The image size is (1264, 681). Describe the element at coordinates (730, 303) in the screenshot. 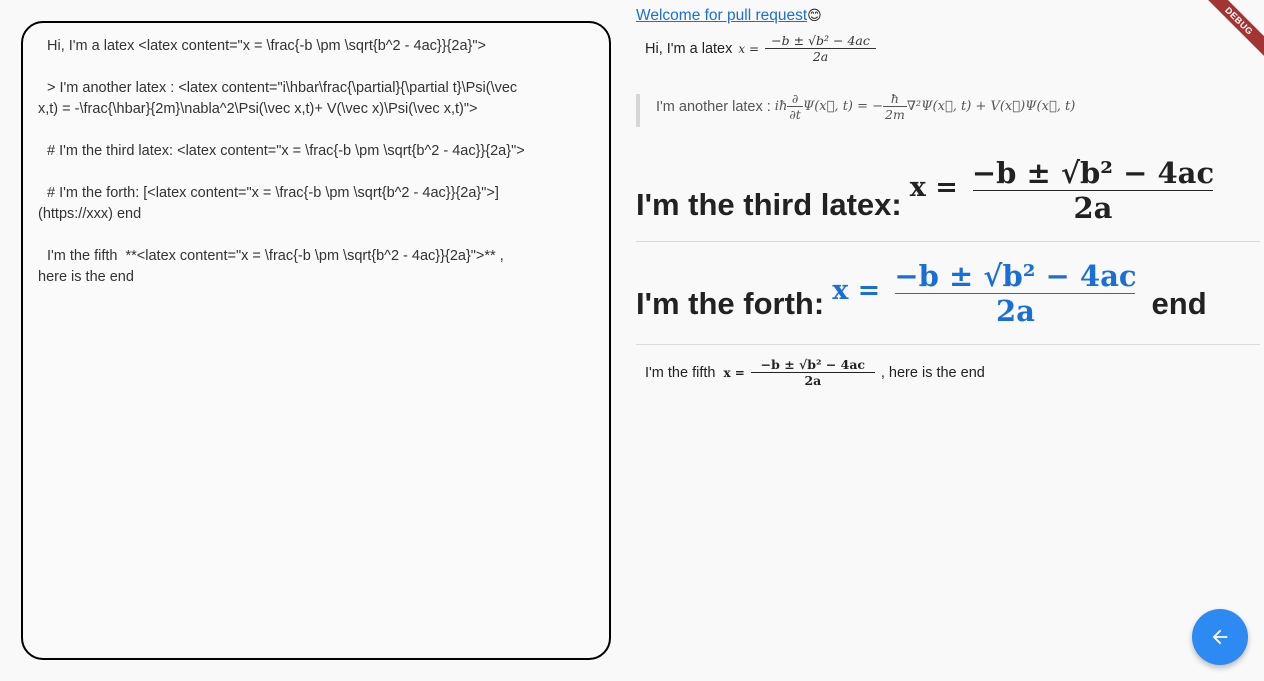

I see `heading4-text: I'm the forth:` at that location.